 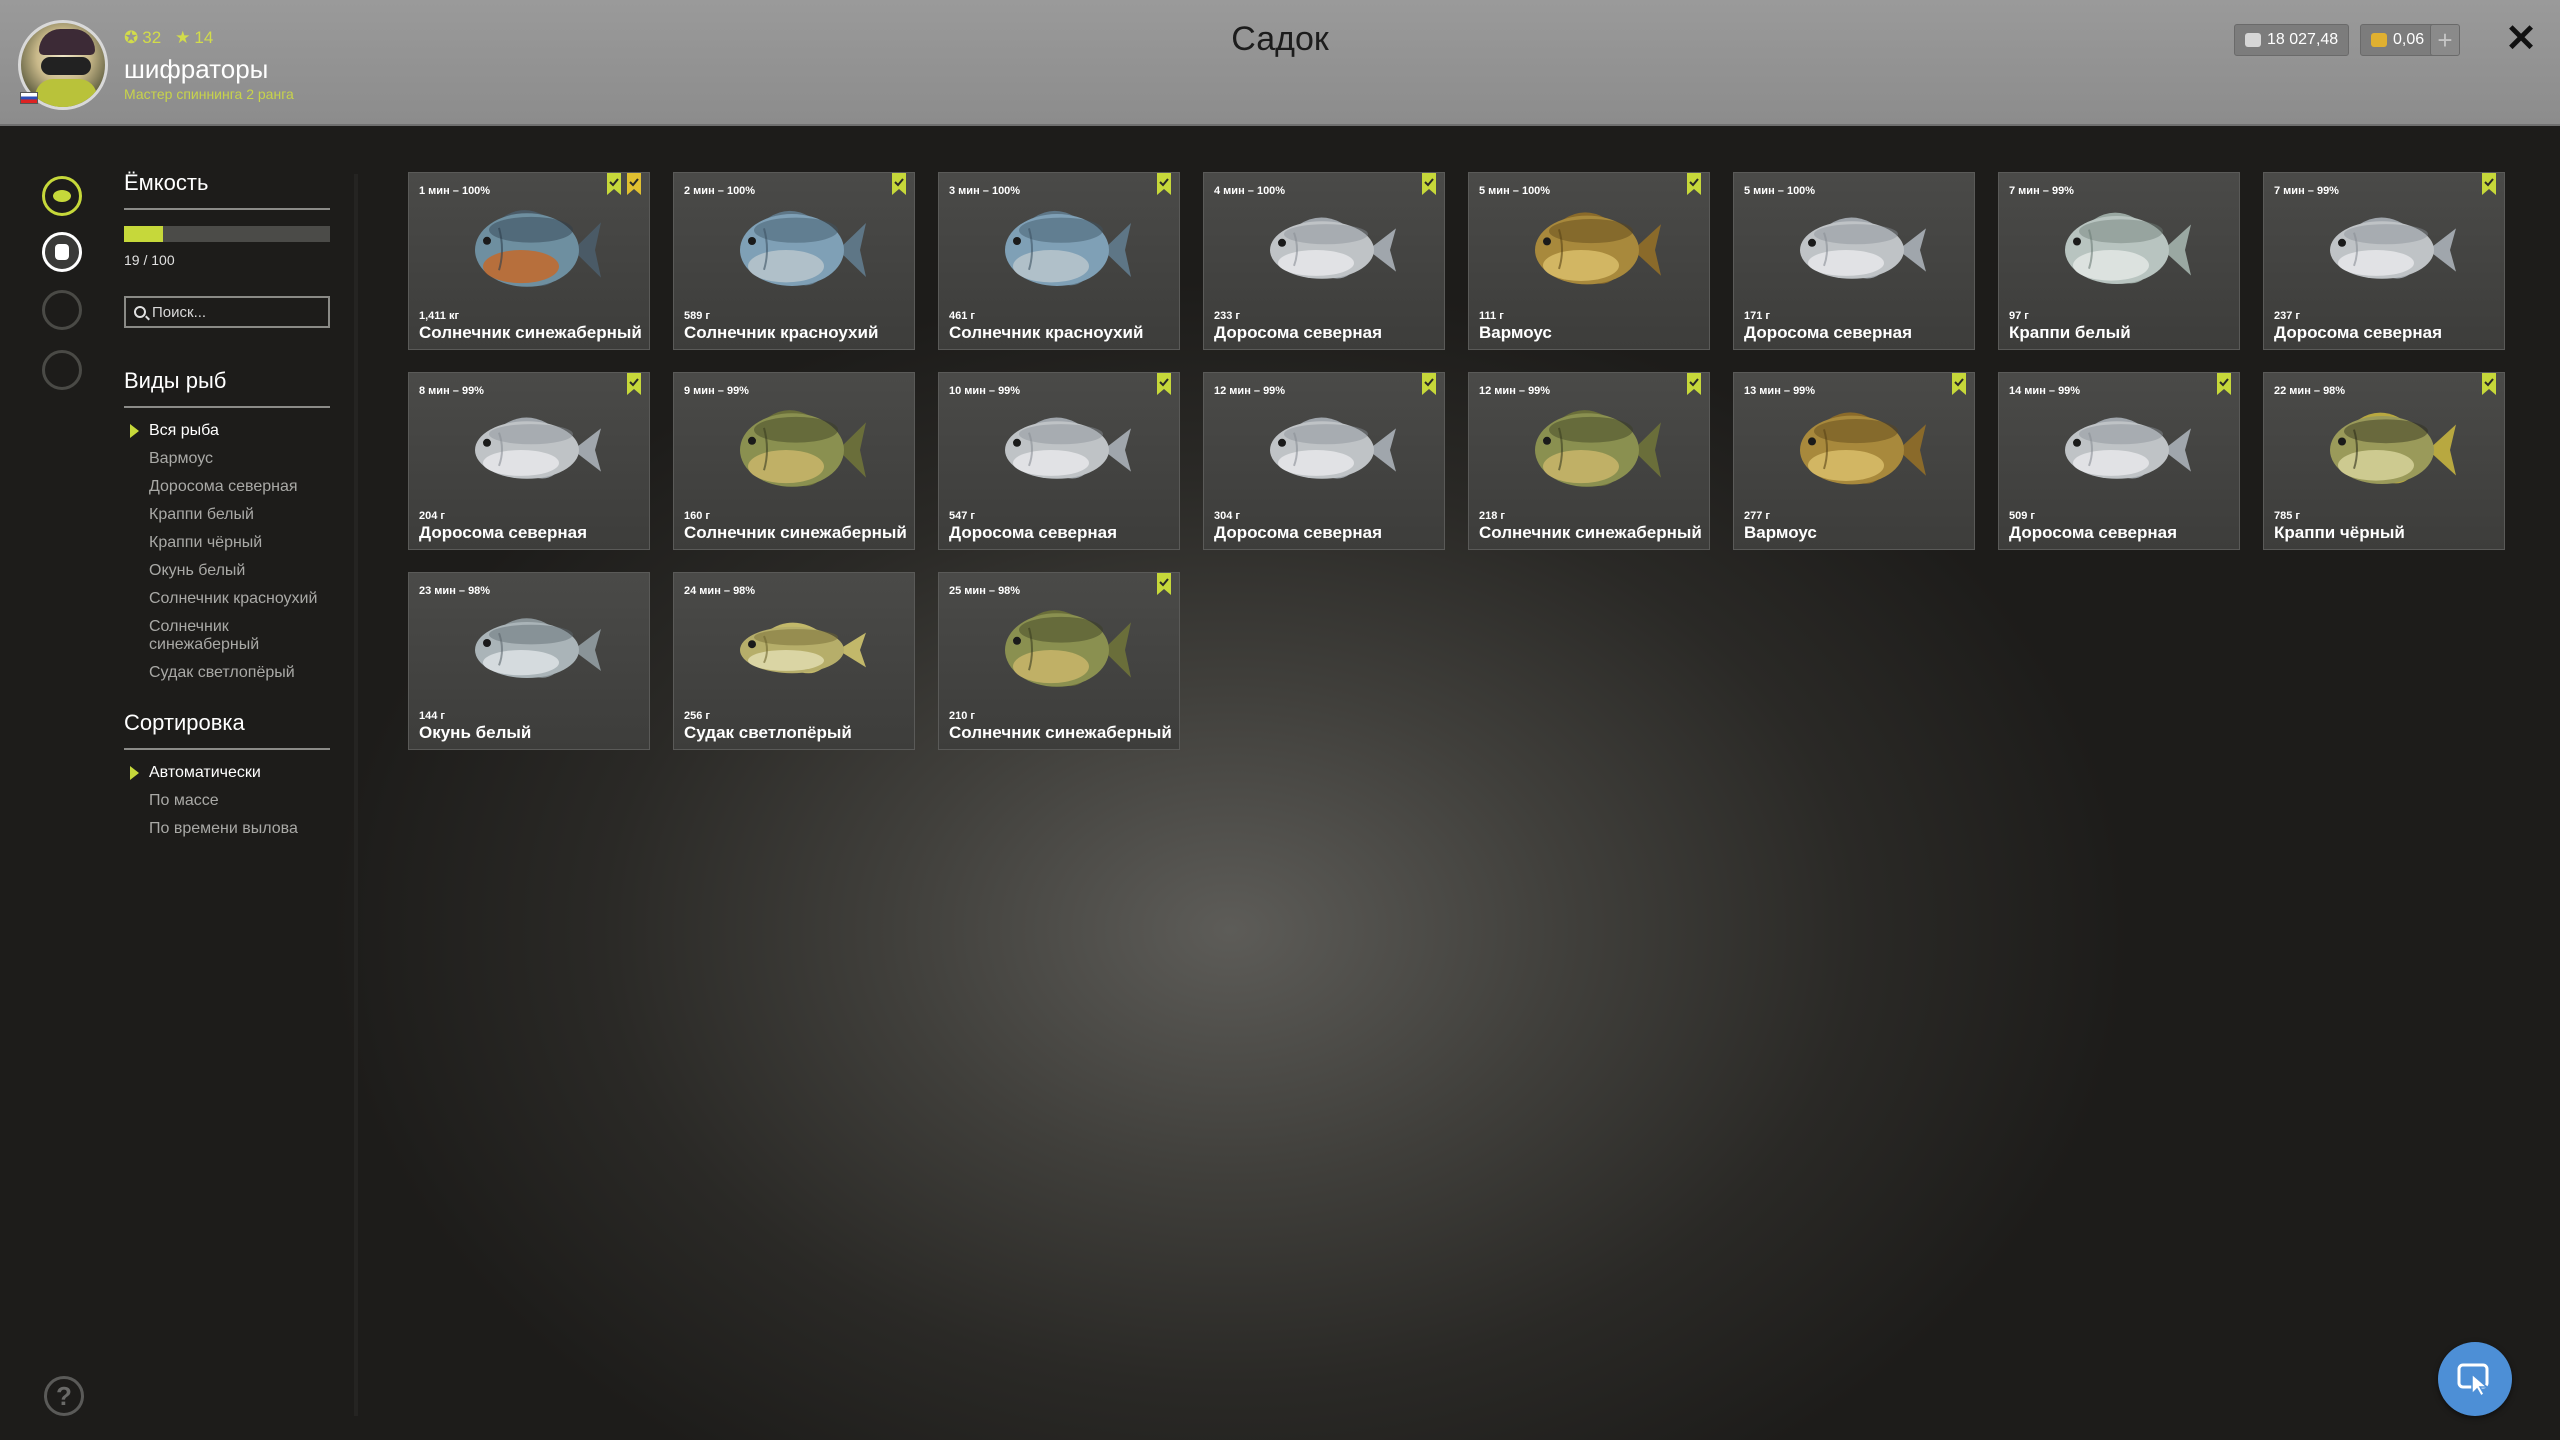 What do you see at coordinates (2445, 40) in the screenshot?
I see `add-currency-button: +` at bounding box center [2445, 40].